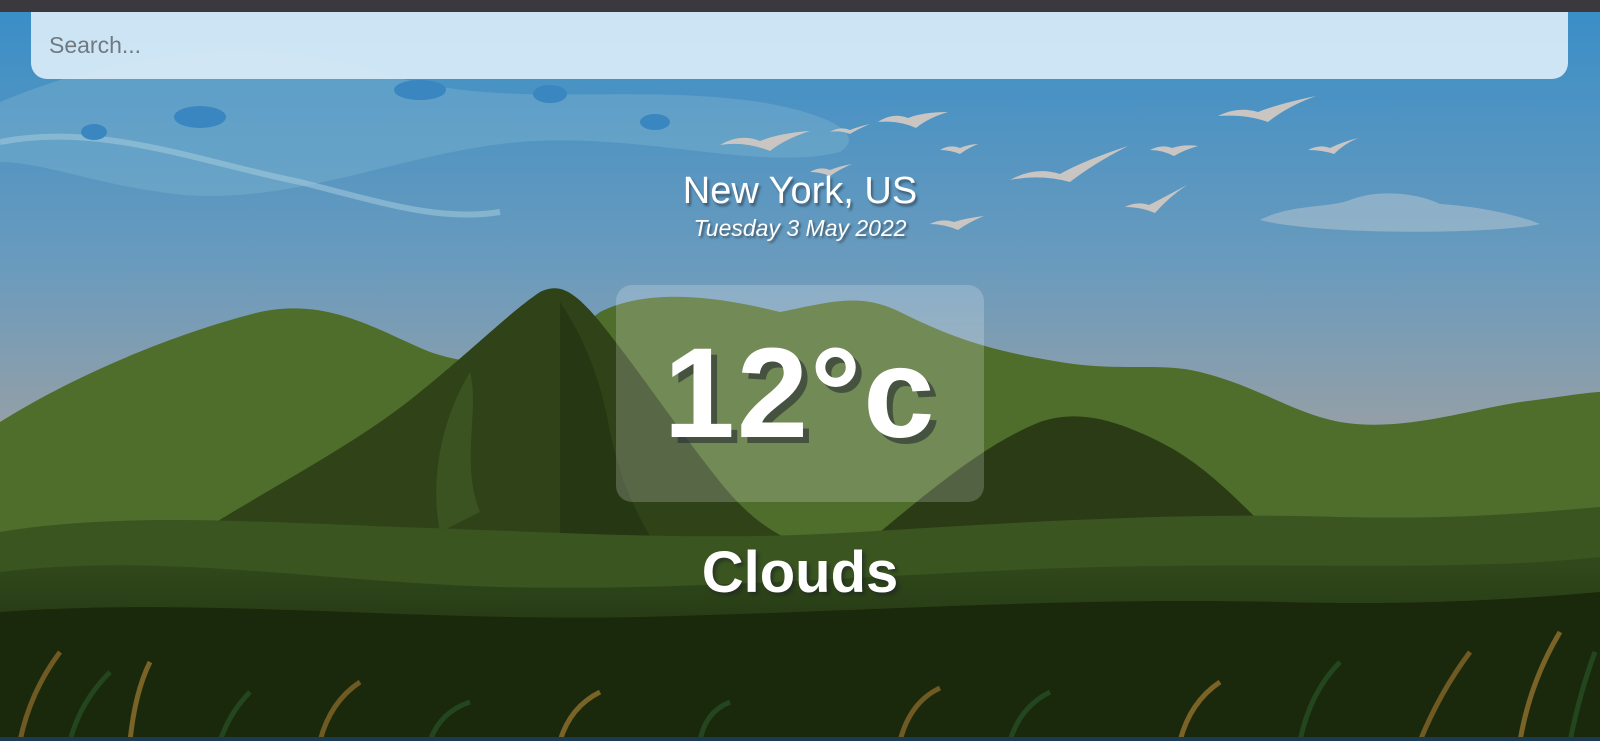  What do you see at coordinates (800, 228) in the screenshot?
I see `current-date: Tuesday 3 May 2022` at bounding box center [800, 228].